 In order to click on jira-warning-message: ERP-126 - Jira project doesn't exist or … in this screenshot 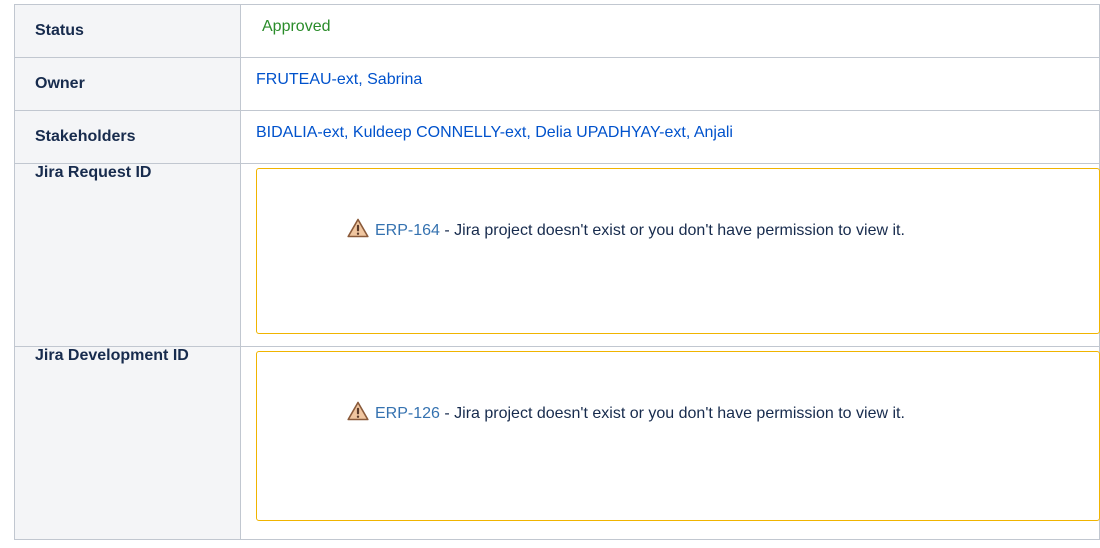, I will do `click(713, 415)`.